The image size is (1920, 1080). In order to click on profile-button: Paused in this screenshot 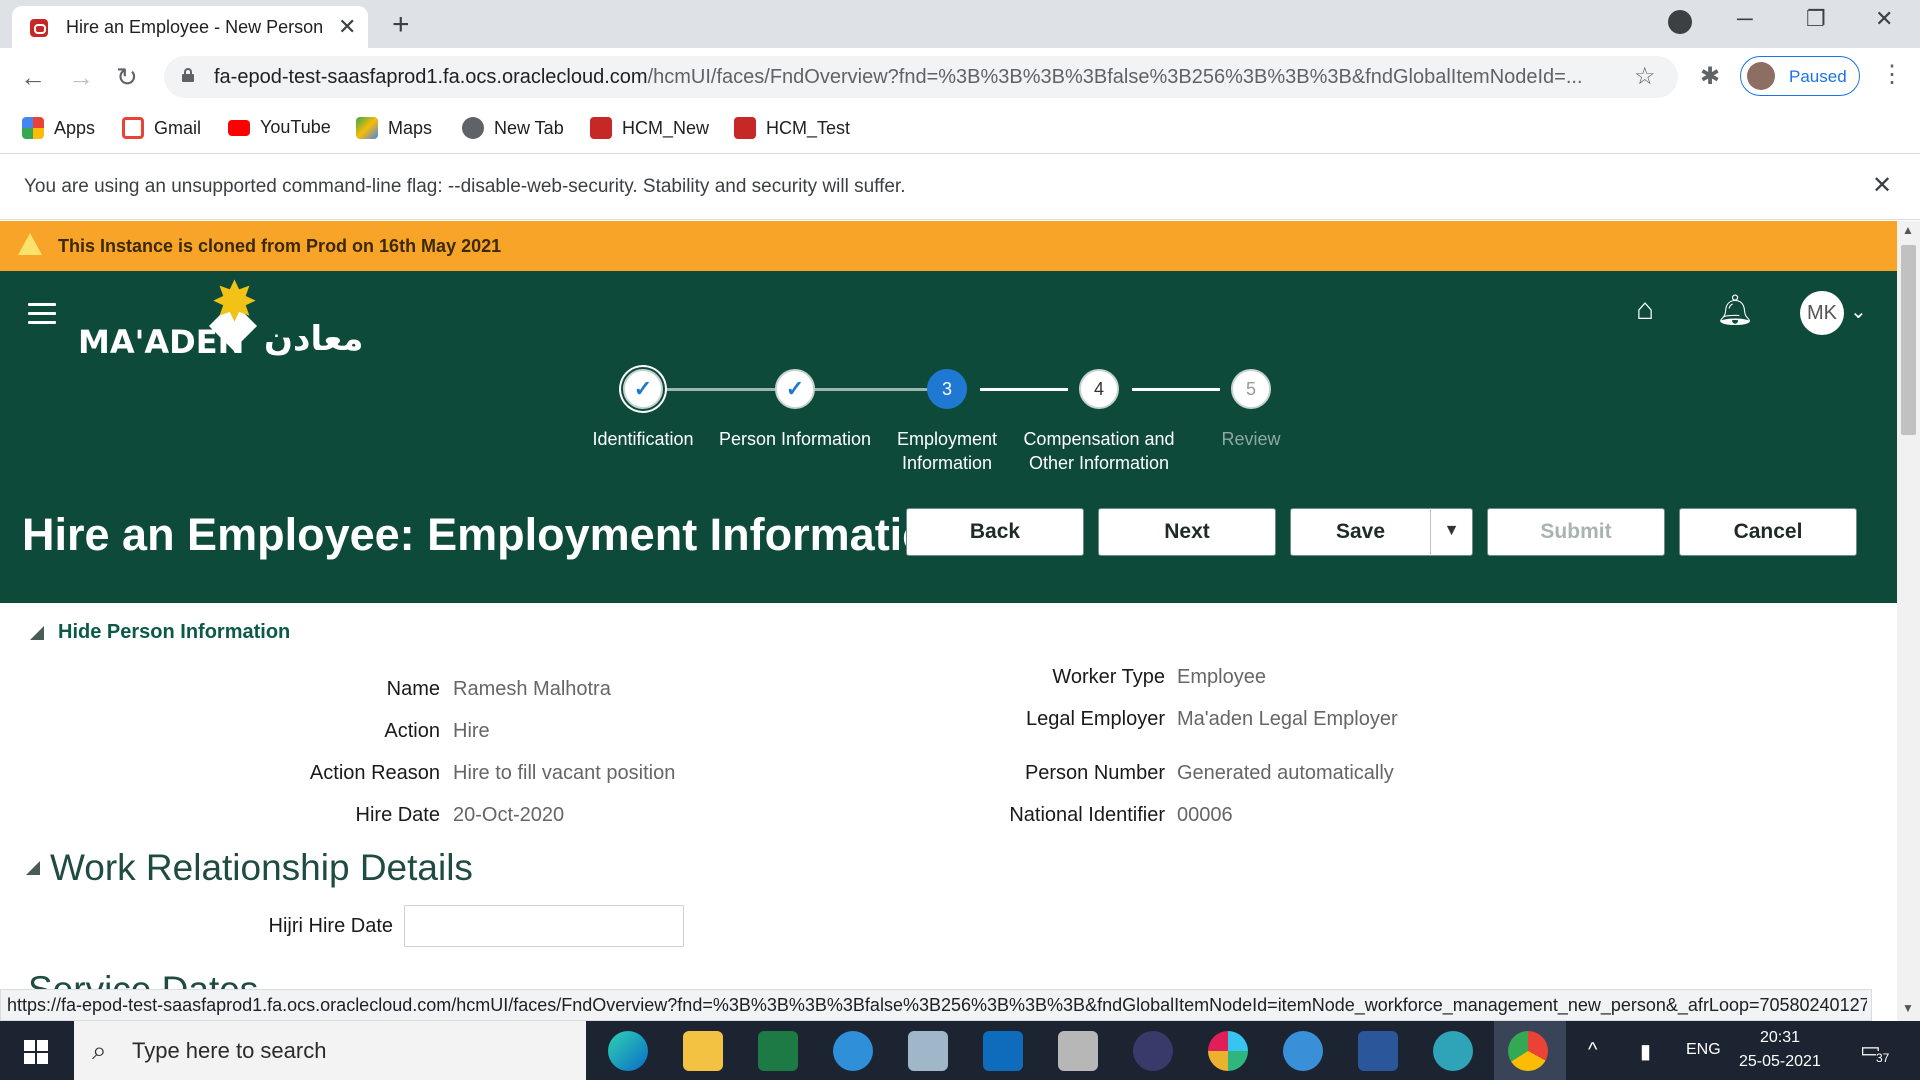, I will do `click(1800, 76)`.